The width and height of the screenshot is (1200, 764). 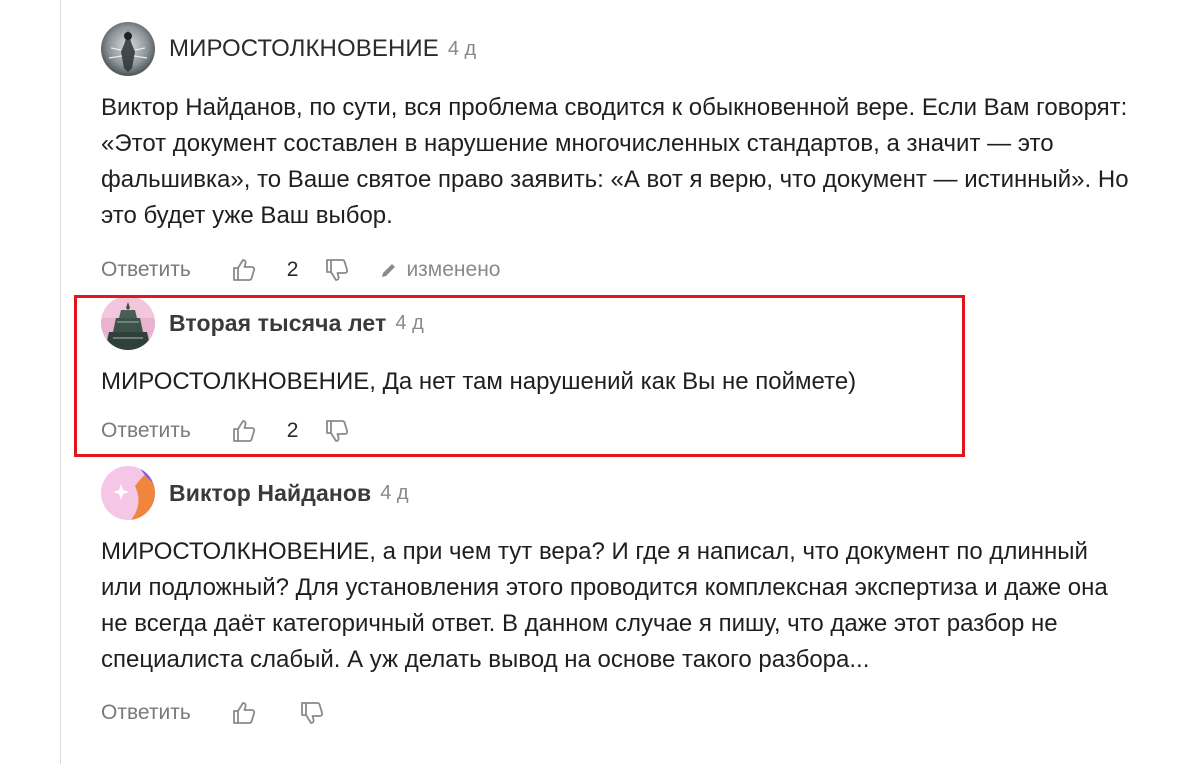 I want to click on comment-actions: Ответить, so click(x=621, y=713).